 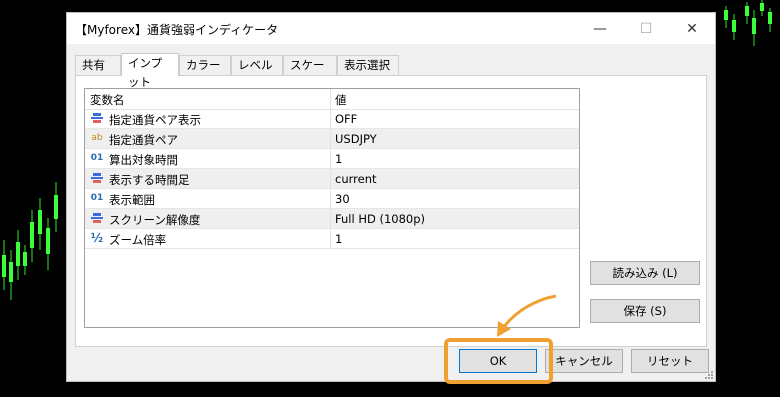 What do you see at coordinates (332, 99) in the screenshot?
I see `grid-header: 変数名 値` at bounding box center [332, 99].